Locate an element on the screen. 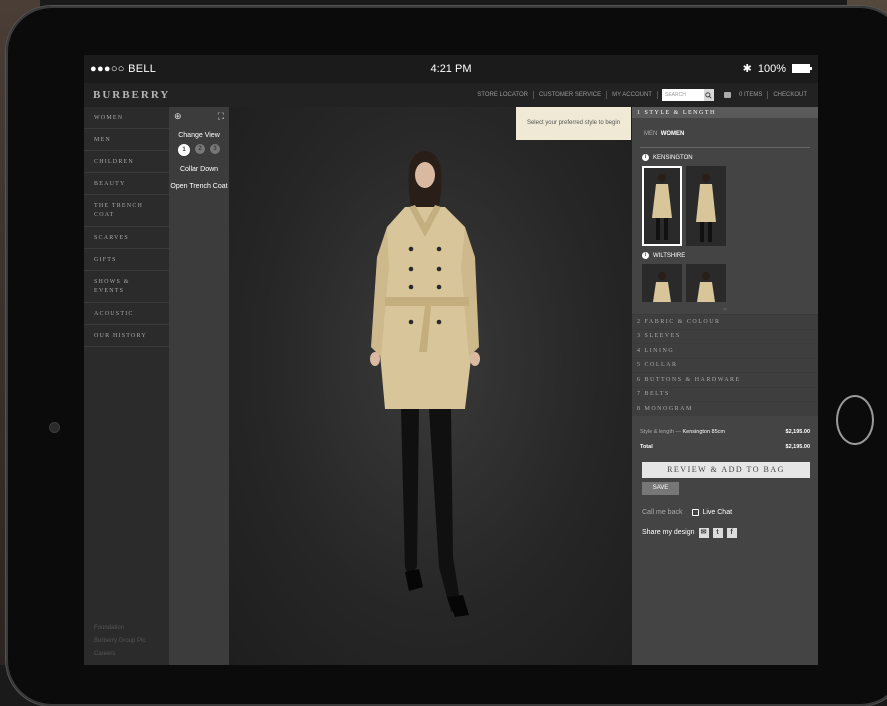 Image resolution: width=887 pixels, height=706 pixels. kensington-thumbnails is located at coordinates (725, 203).